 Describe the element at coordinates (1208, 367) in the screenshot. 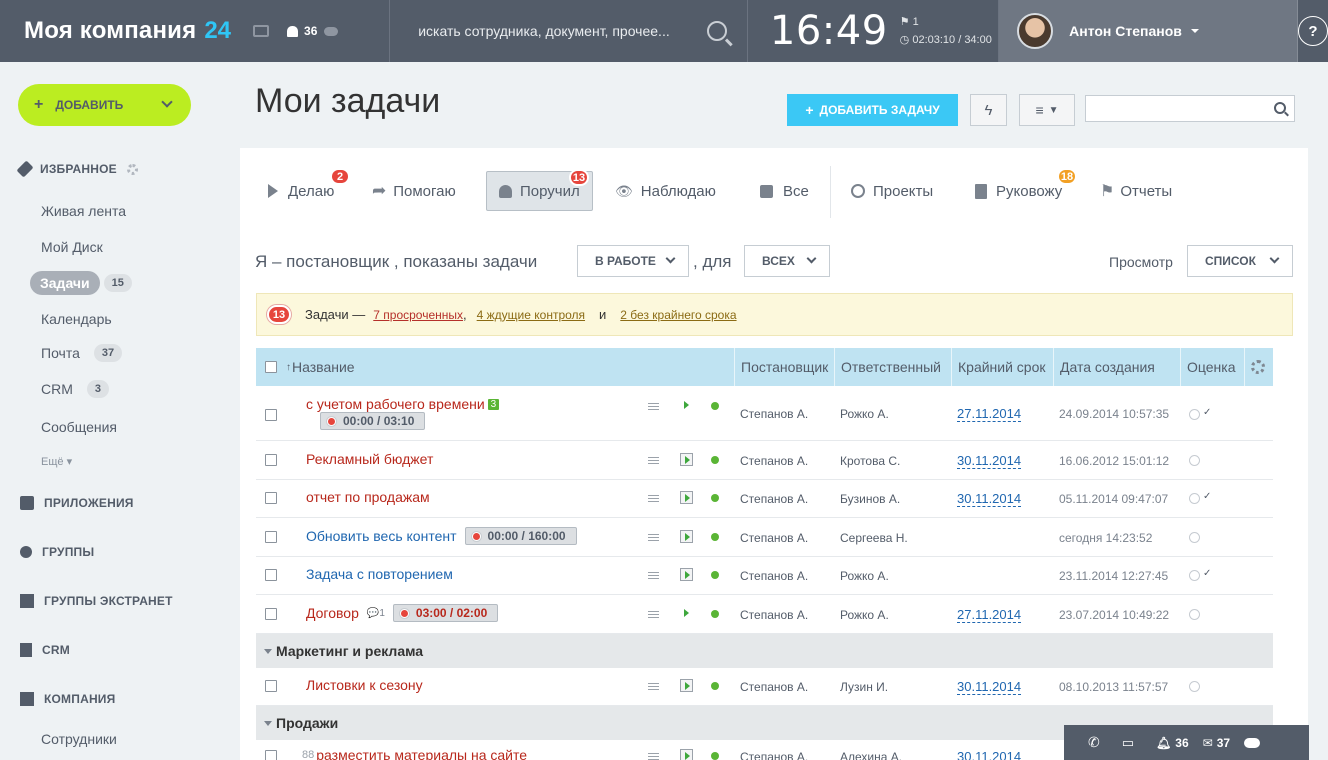

I see `col-rating: Оценка` at that location.